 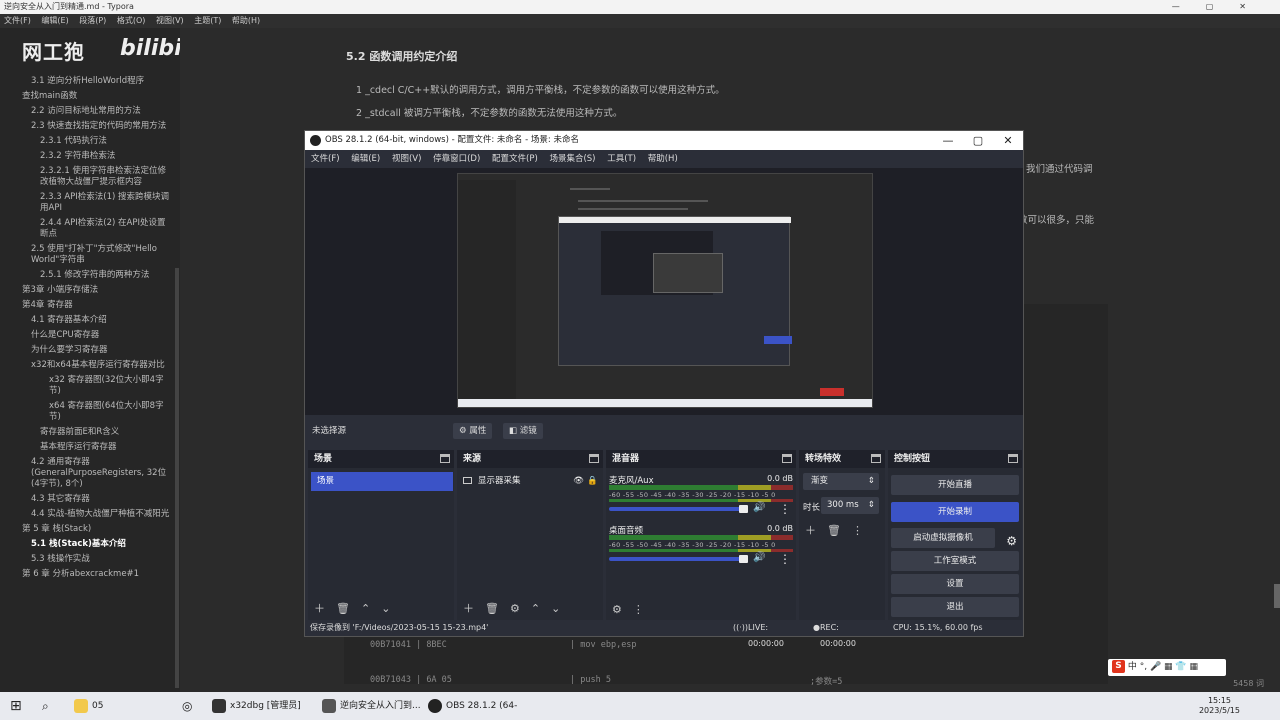 What do you see at coordinates (88, 290) in the screenshot?
I see `outline-item: 第3章 小端序存储法` at bounding box center [88, 290].